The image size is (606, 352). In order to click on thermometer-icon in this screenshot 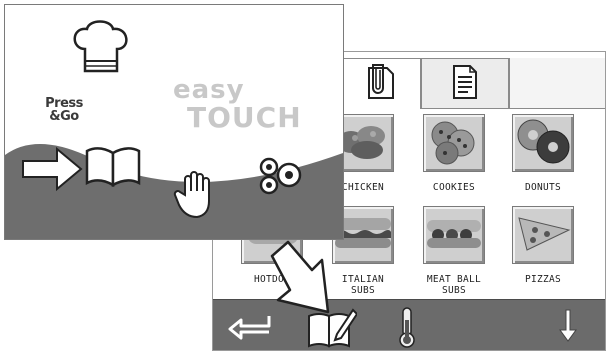, I will do `click(407, 328)`.